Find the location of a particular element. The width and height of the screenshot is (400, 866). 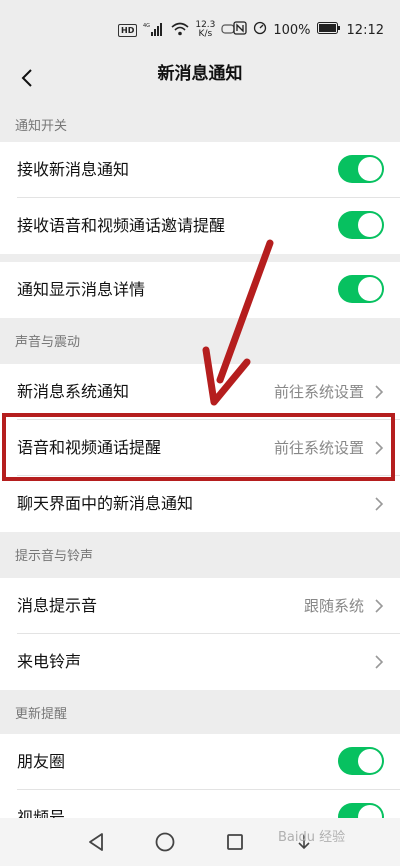

circle-home-icon is located at coordinates (165, 842).